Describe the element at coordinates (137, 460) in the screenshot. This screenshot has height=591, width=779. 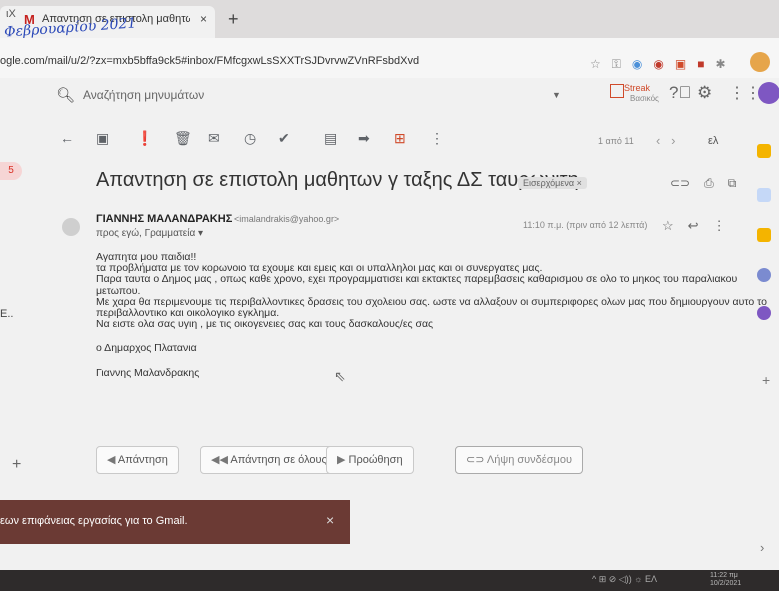
I see `reply-button: ◀ Απάντηση` at that location.